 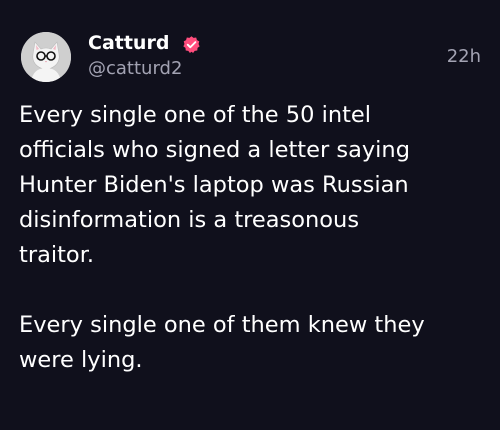 What do you see at coordinates (195, 115) in the screenshot?
I see `post-text-line: Every single one of the 50 intel` at bounding box center [195, 115].